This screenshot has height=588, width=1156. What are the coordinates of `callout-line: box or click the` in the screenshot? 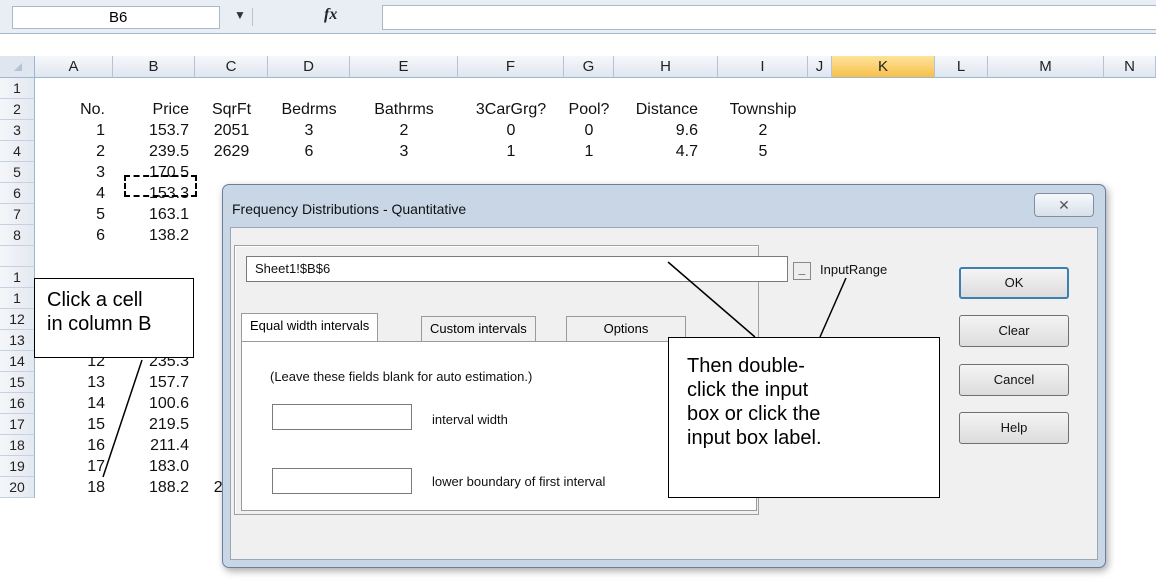 It's located at (754, 414).